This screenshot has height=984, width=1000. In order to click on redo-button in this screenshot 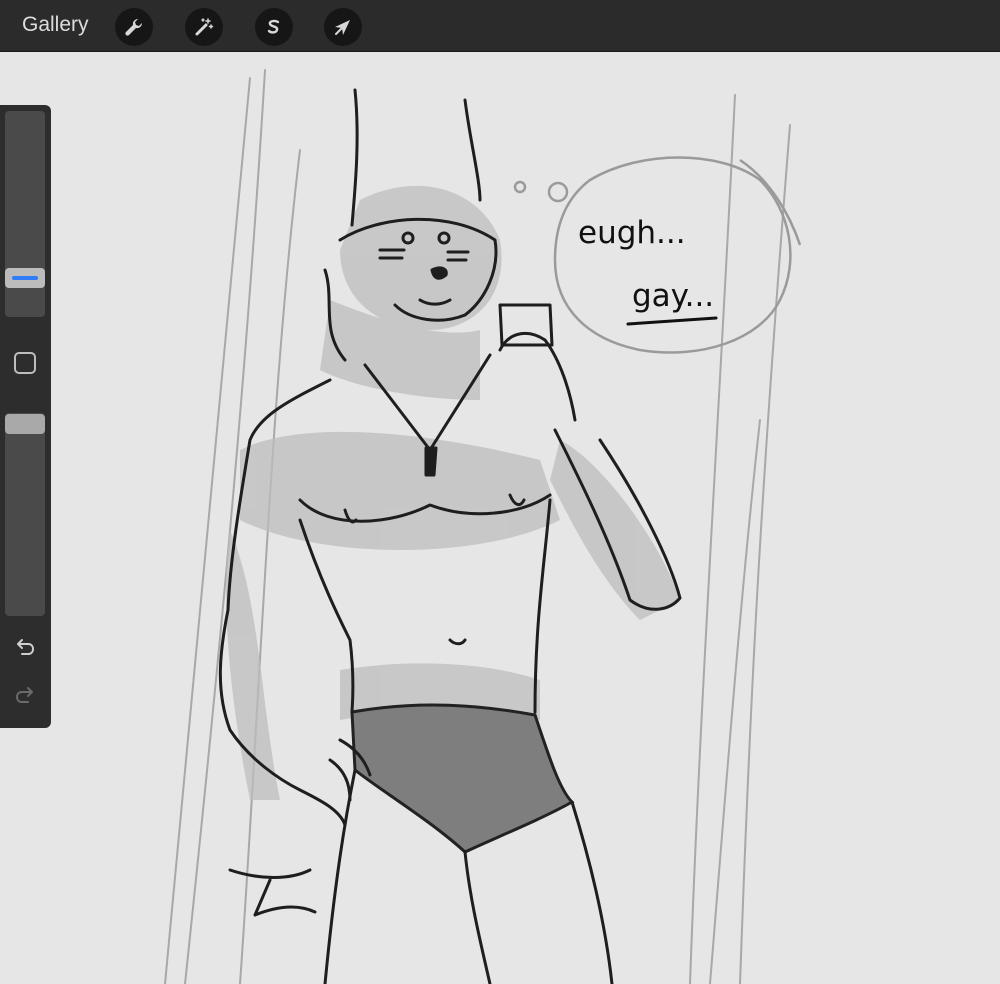, I will do `click(25, 696)`.